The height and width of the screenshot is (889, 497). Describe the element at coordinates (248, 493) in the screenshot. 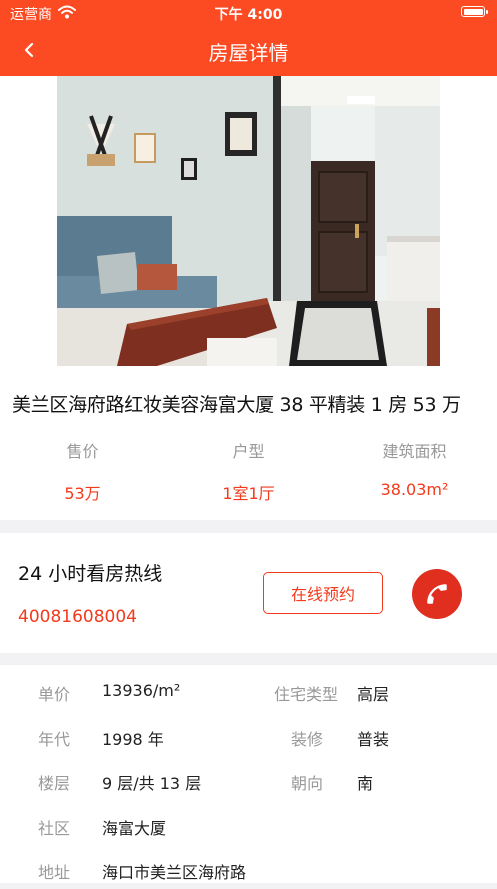

I see `stat-value: 1室1厅` at that location.